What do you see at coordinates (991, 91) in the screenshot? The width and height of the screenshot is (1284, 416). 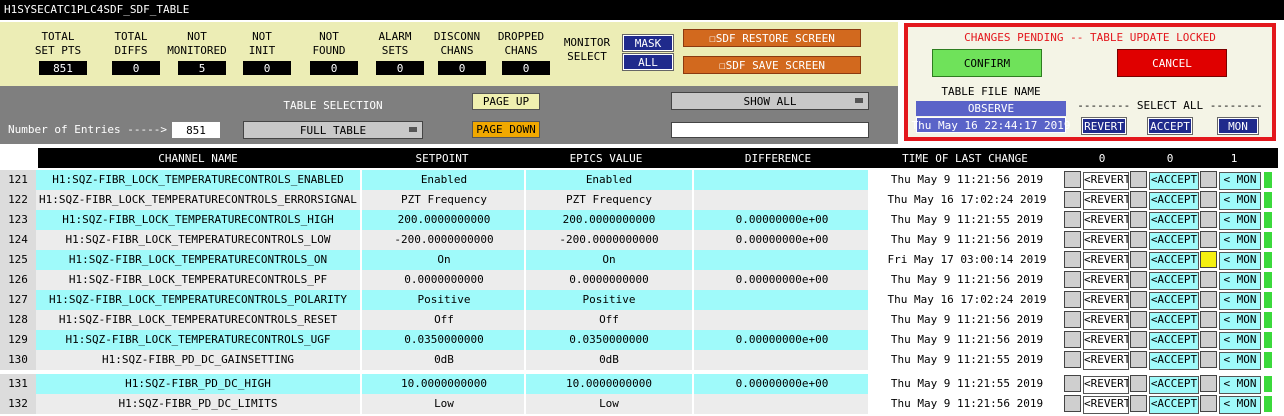 I see `table-file-name-label: TABLE FILE NAME` at bounding box center [991, 91].